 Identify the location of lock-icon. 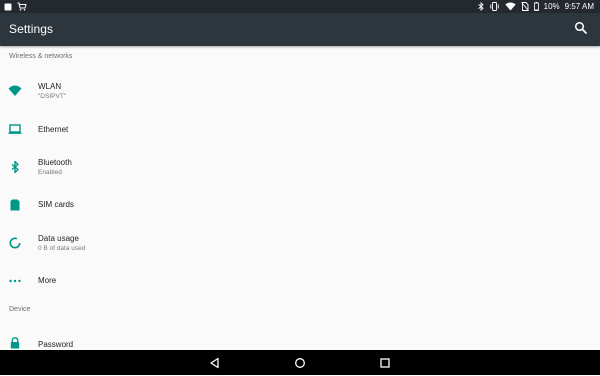
(15, 343).